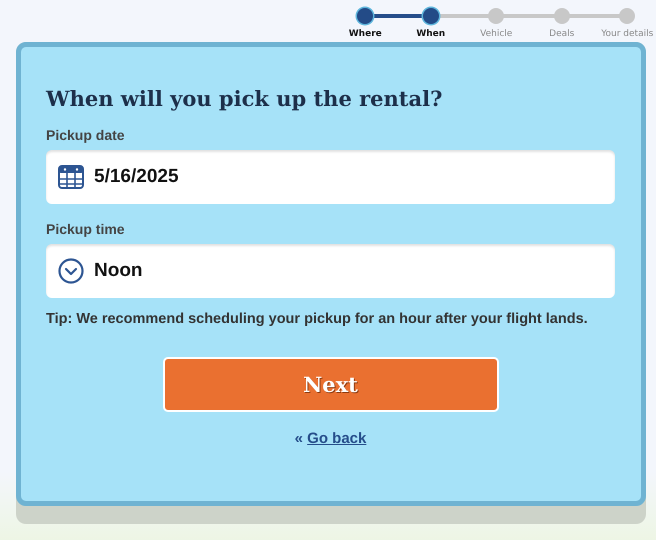 The width and height of the screenshot is (656, 540). Describe the element at coordinates (627, 34) in the screenshot. I see `step-label: Your details` at that location.